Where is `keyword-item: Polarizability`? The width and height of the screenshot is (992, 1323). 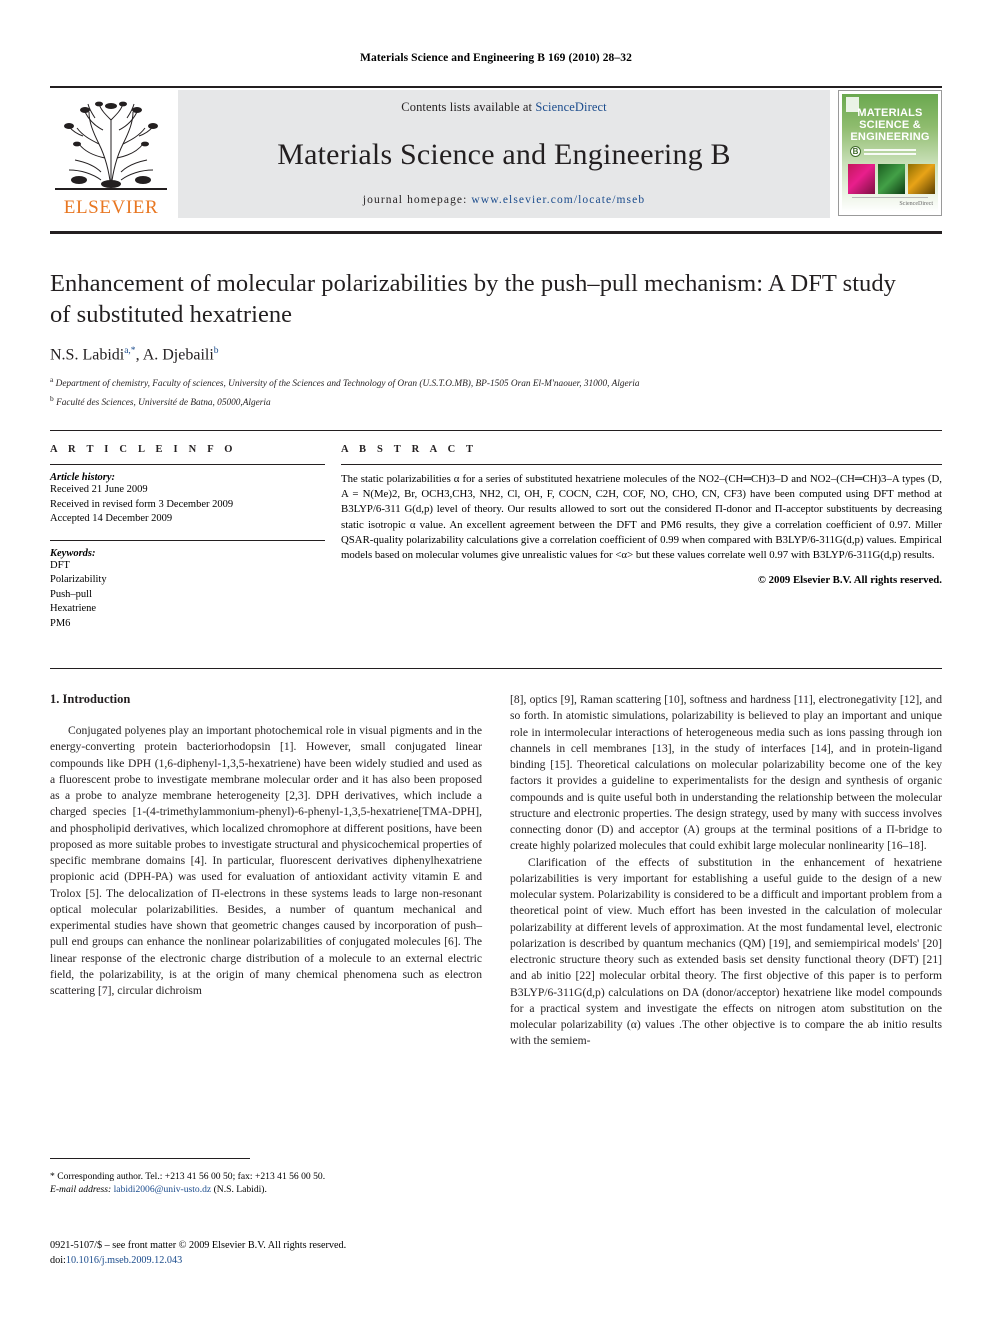 keyword-item: Polarizability is located at coordinates (78, 579).